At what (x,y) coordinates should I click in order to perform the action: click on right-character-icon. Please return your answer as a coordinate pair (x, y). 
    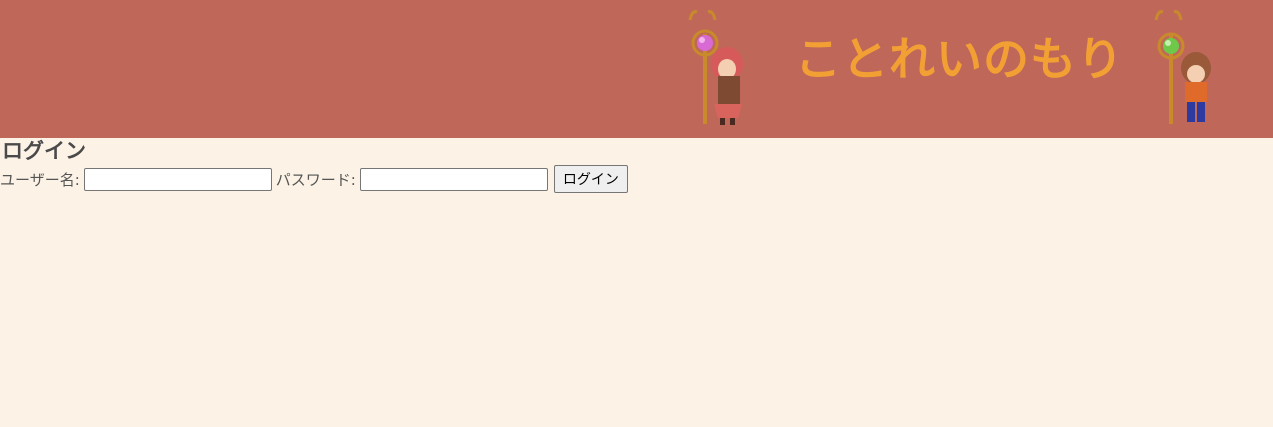
    Looking at the image, I should click on (1196, 87).